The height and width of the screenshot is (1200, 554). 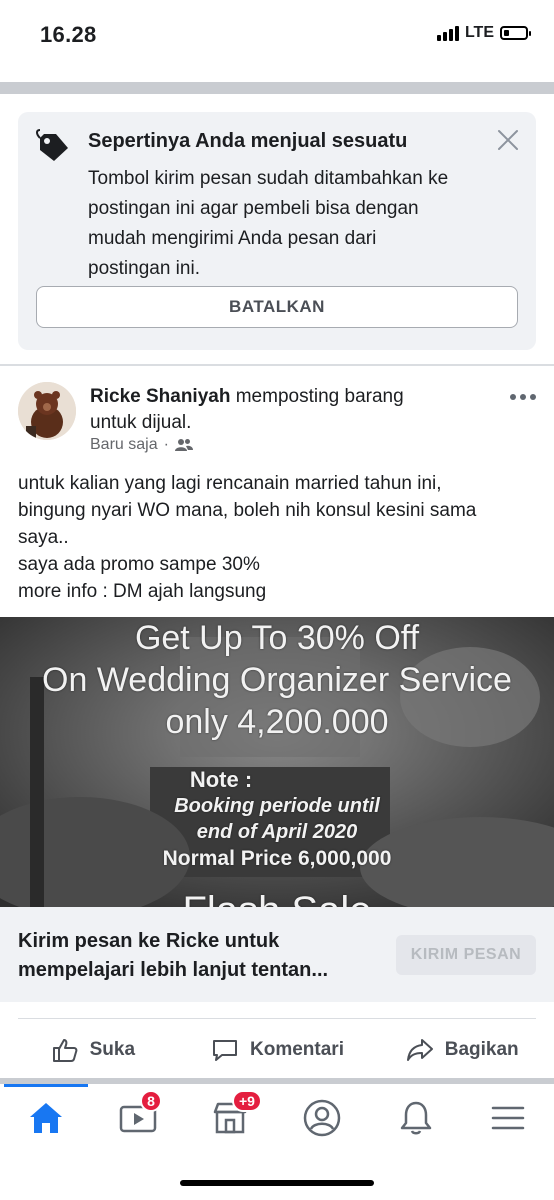 I want to click on post-text-line: saya.., so click(x=43, y=537).